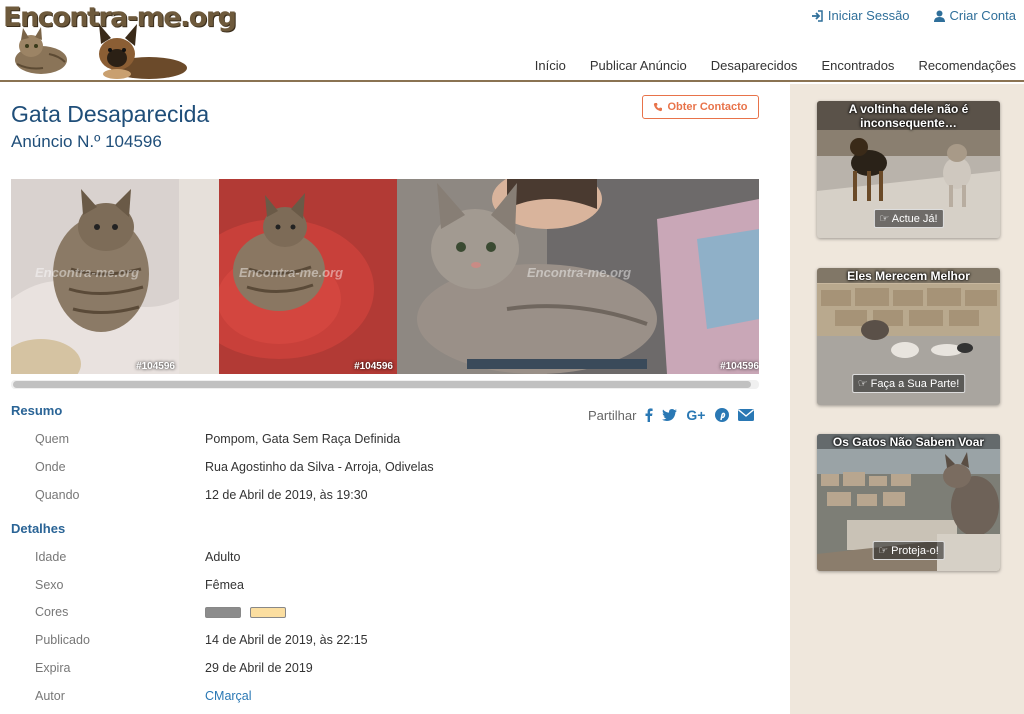 This screenshot has height=714, width=1024. I want to click on details-row-colors: Cores, so click(395, 615).